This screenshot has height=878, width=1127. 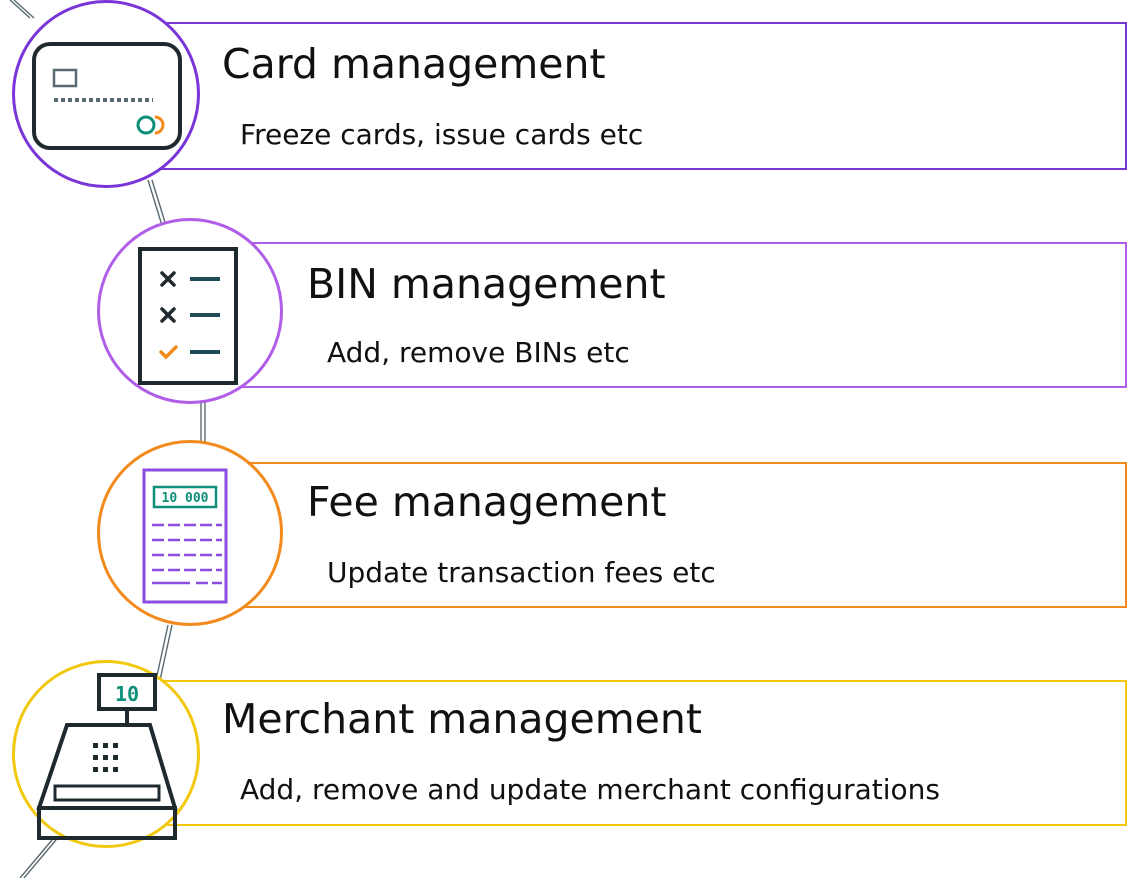 I want to click on bin-management-title: BIN management, so click(x=486, y=284).